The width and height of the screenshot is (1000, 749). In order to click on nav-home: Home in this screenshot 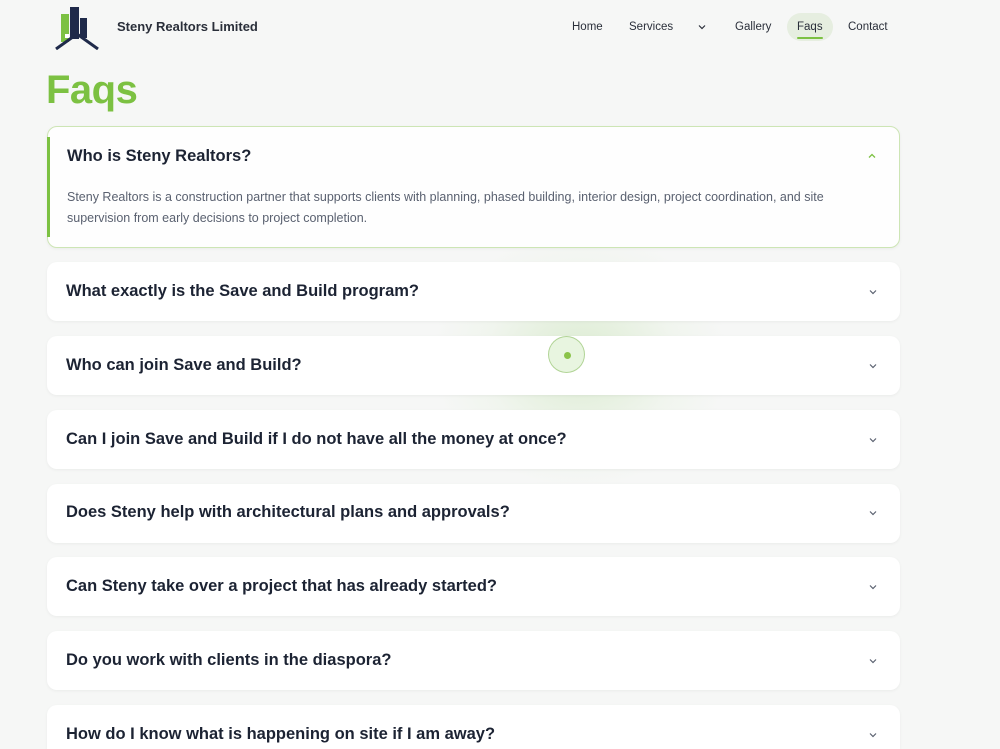, I will do `click(587, 27)`.